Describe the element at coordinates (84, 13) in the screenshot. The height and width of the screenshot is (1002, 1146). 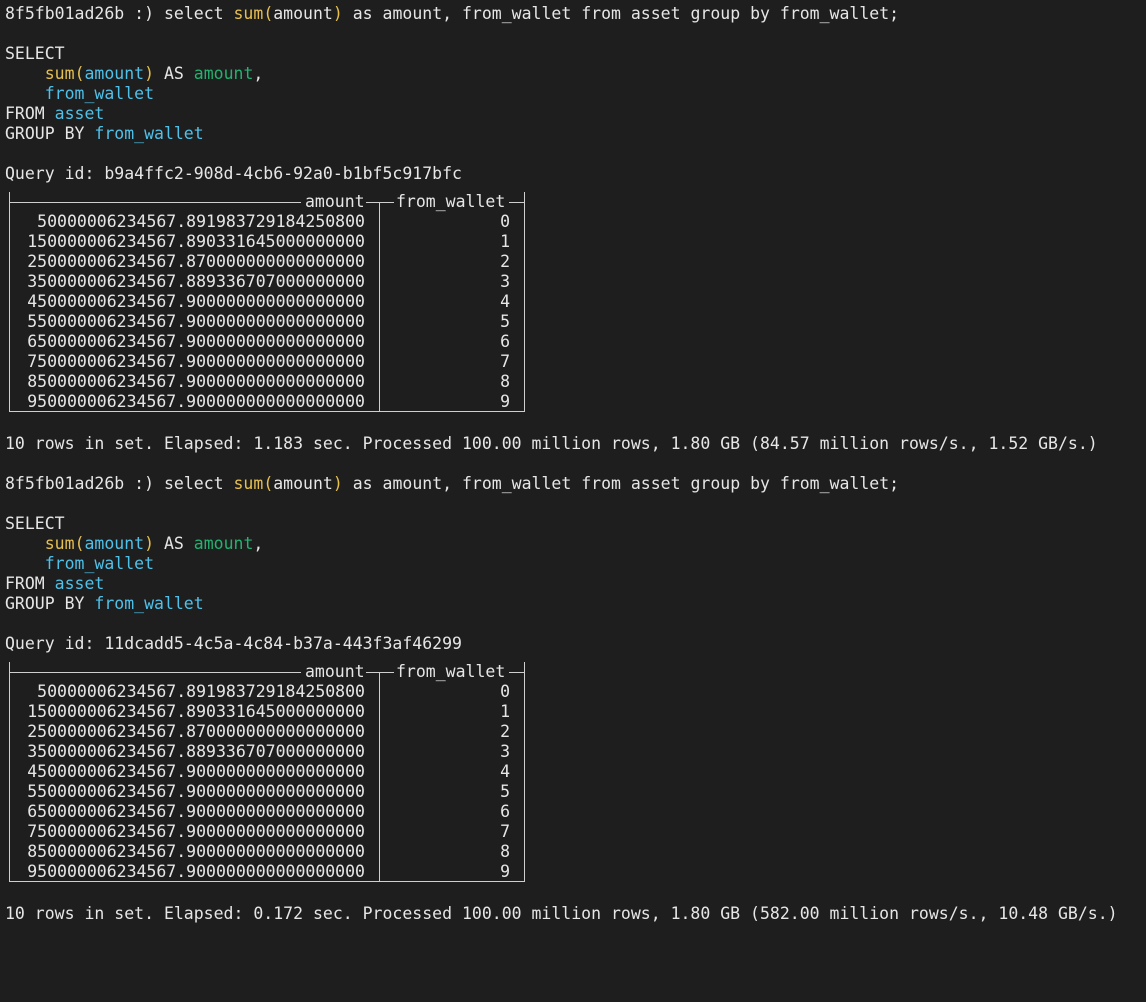
I see `prompt-host: 8f5fb01ad26b :)` at that location.